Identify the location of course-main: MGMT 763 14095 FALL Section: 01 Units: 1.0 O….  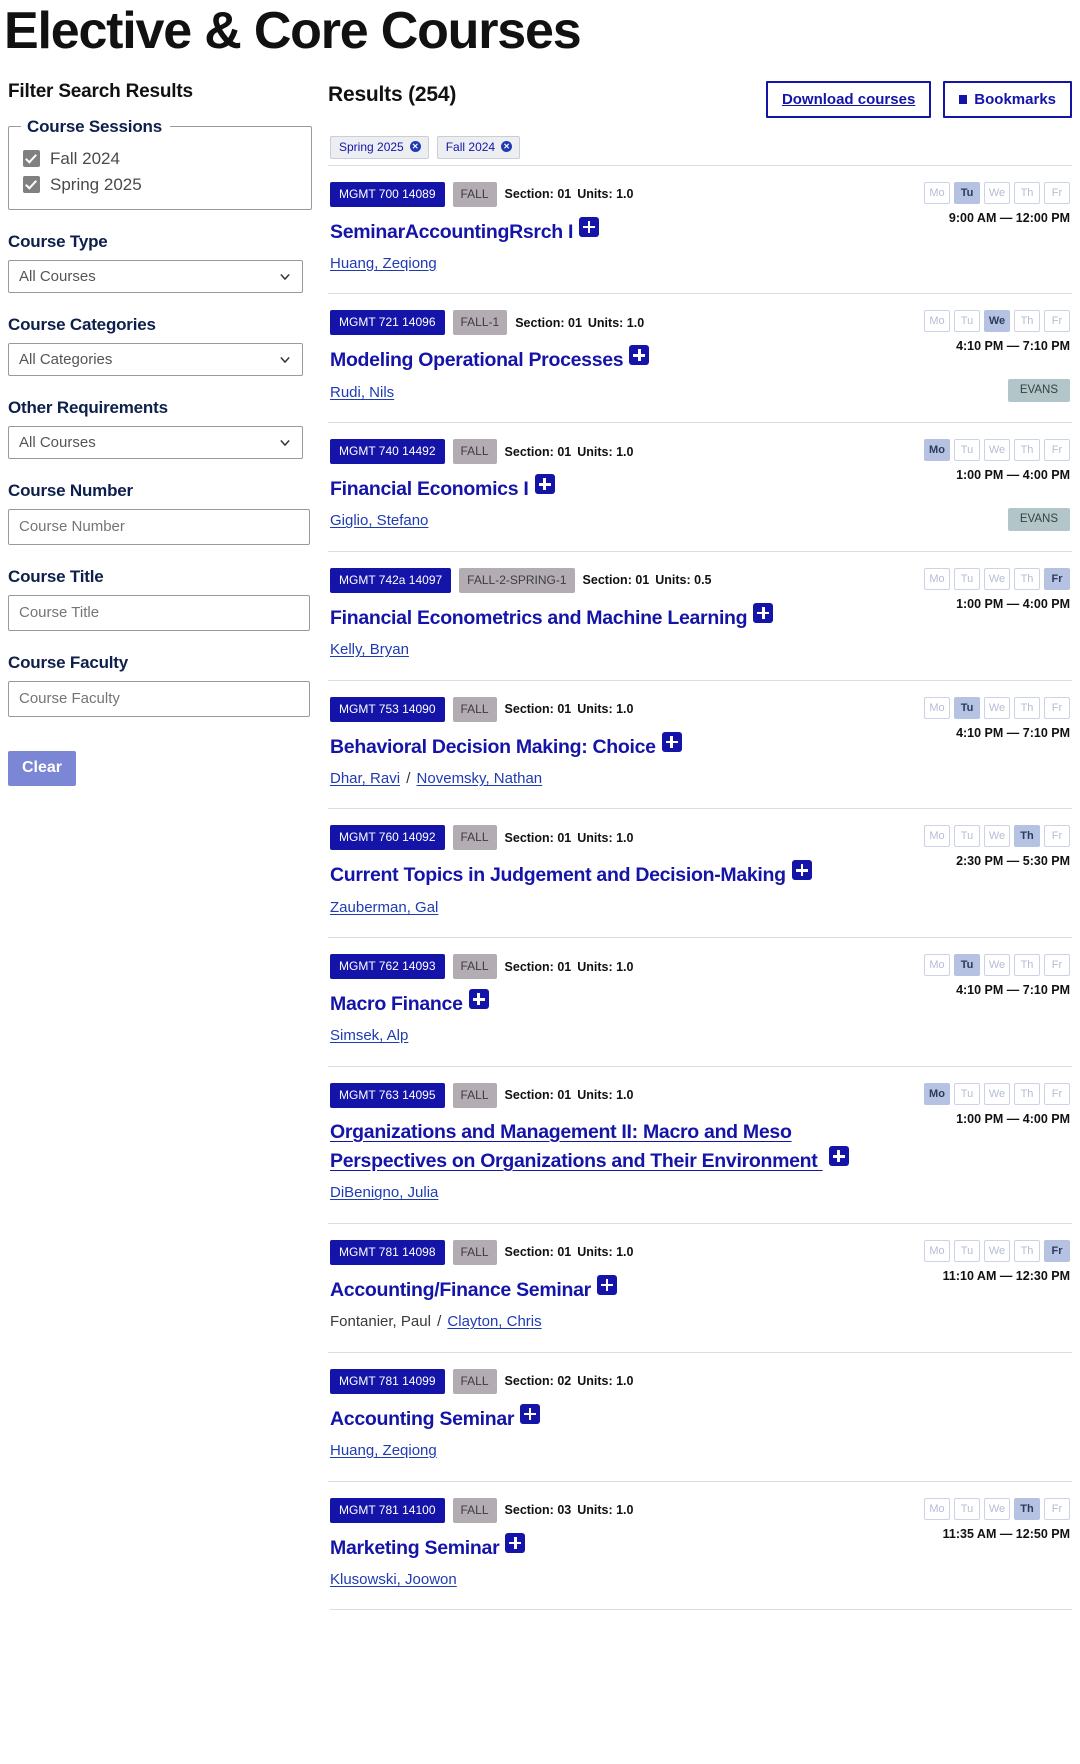
(616, 1143).